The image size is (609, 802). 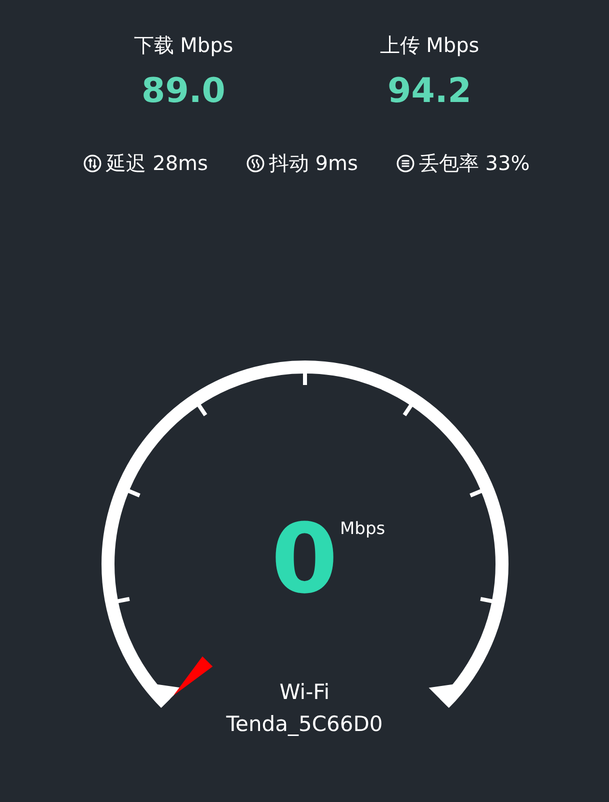 What do you see at coordinates (313, 163) in the screenshot?
I see `metric-label: 抖动 9ms` at bounding box center [313, 163].